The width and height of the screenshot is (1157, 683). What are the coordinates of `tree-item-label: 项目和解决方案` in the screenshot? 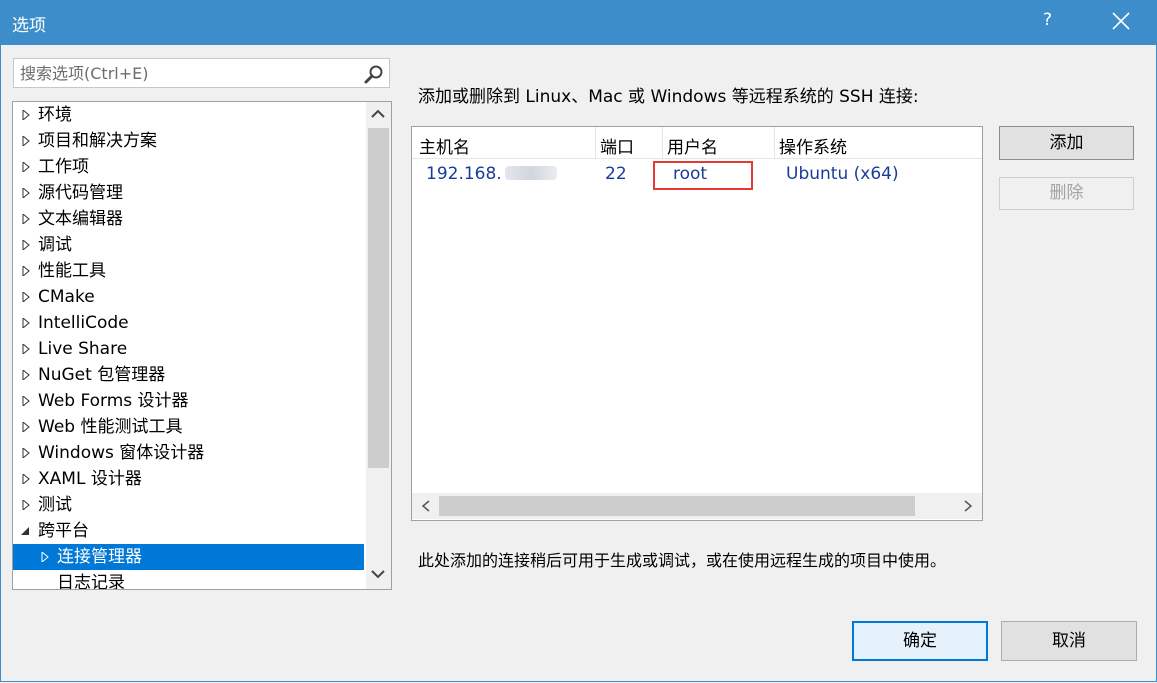 It's located at (97, 141).